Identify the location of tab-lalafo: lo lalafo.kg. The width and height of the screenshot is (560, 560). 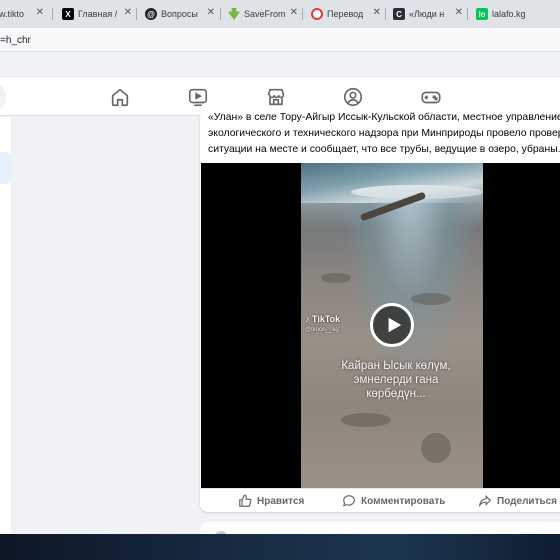
(518, 14).